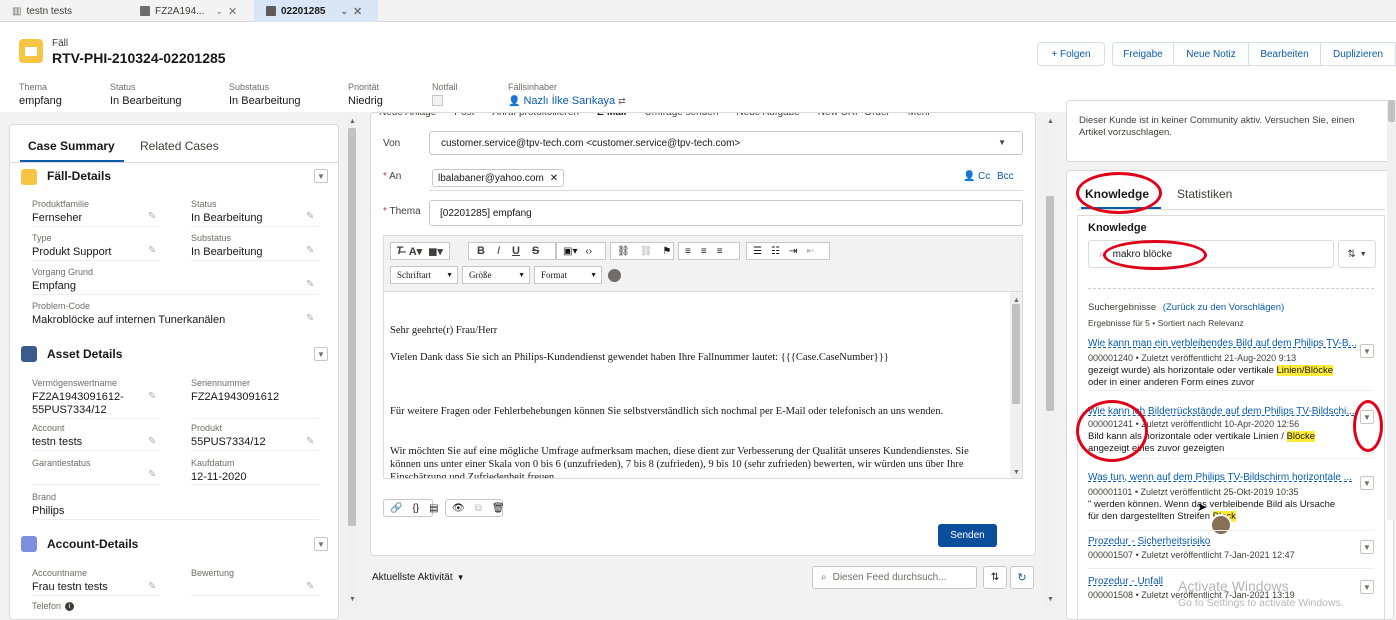 This screenshot has height=620, width=1396. I want to click on attachment-icon: 🔗, so click(396, 508).